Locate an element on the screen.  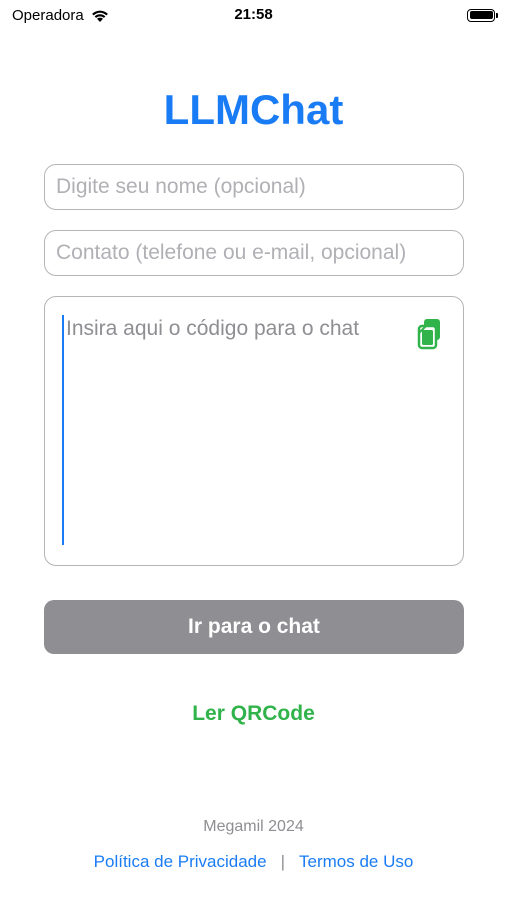
terms-of-use-link: Termos de Uso is located at coordinates (356, 862).